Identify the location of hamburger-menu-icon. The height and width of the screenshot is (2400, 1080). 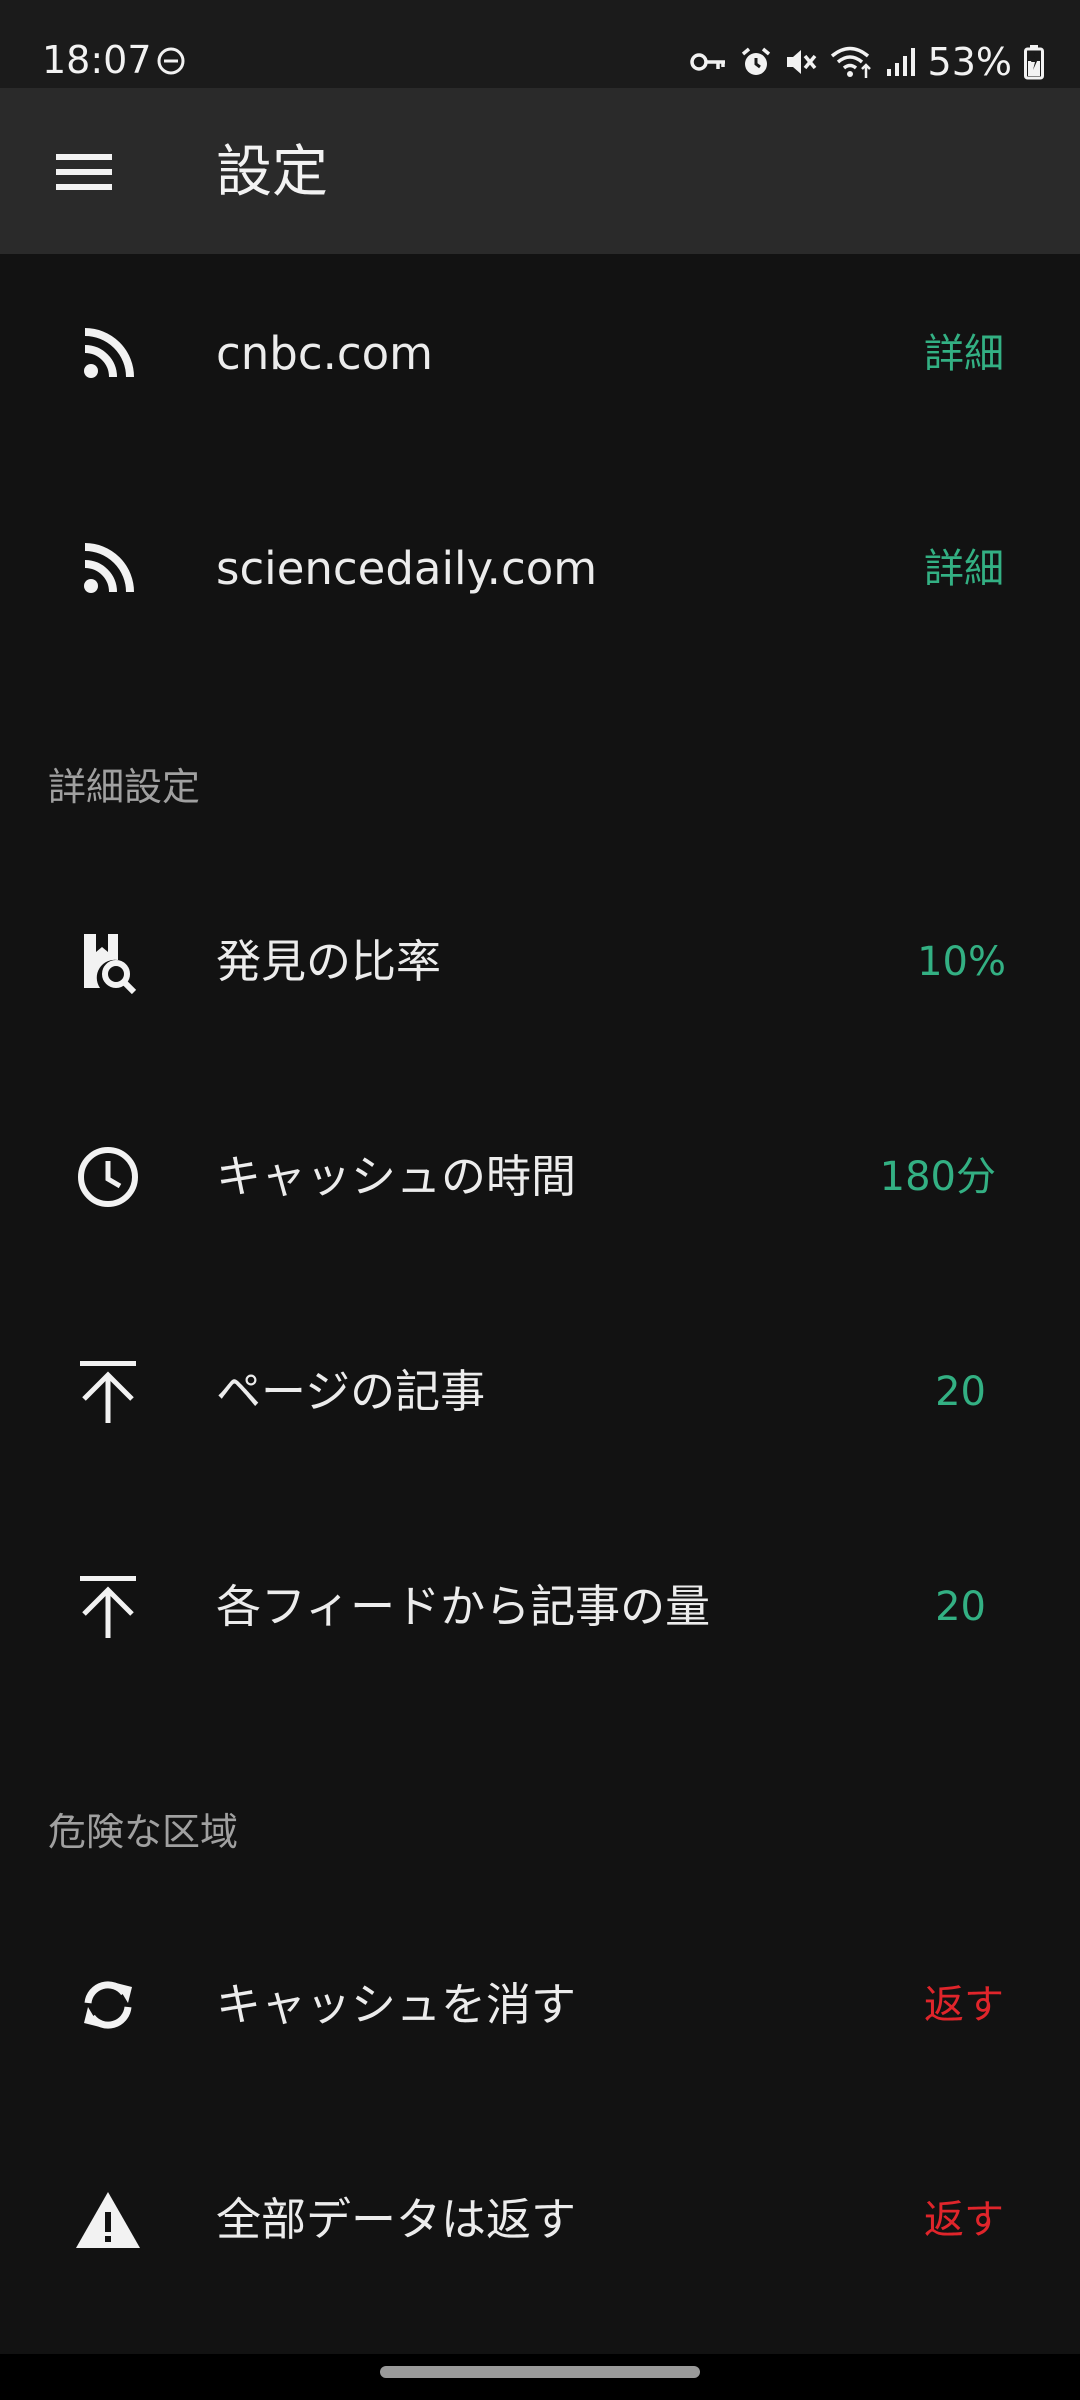
(84, 172).